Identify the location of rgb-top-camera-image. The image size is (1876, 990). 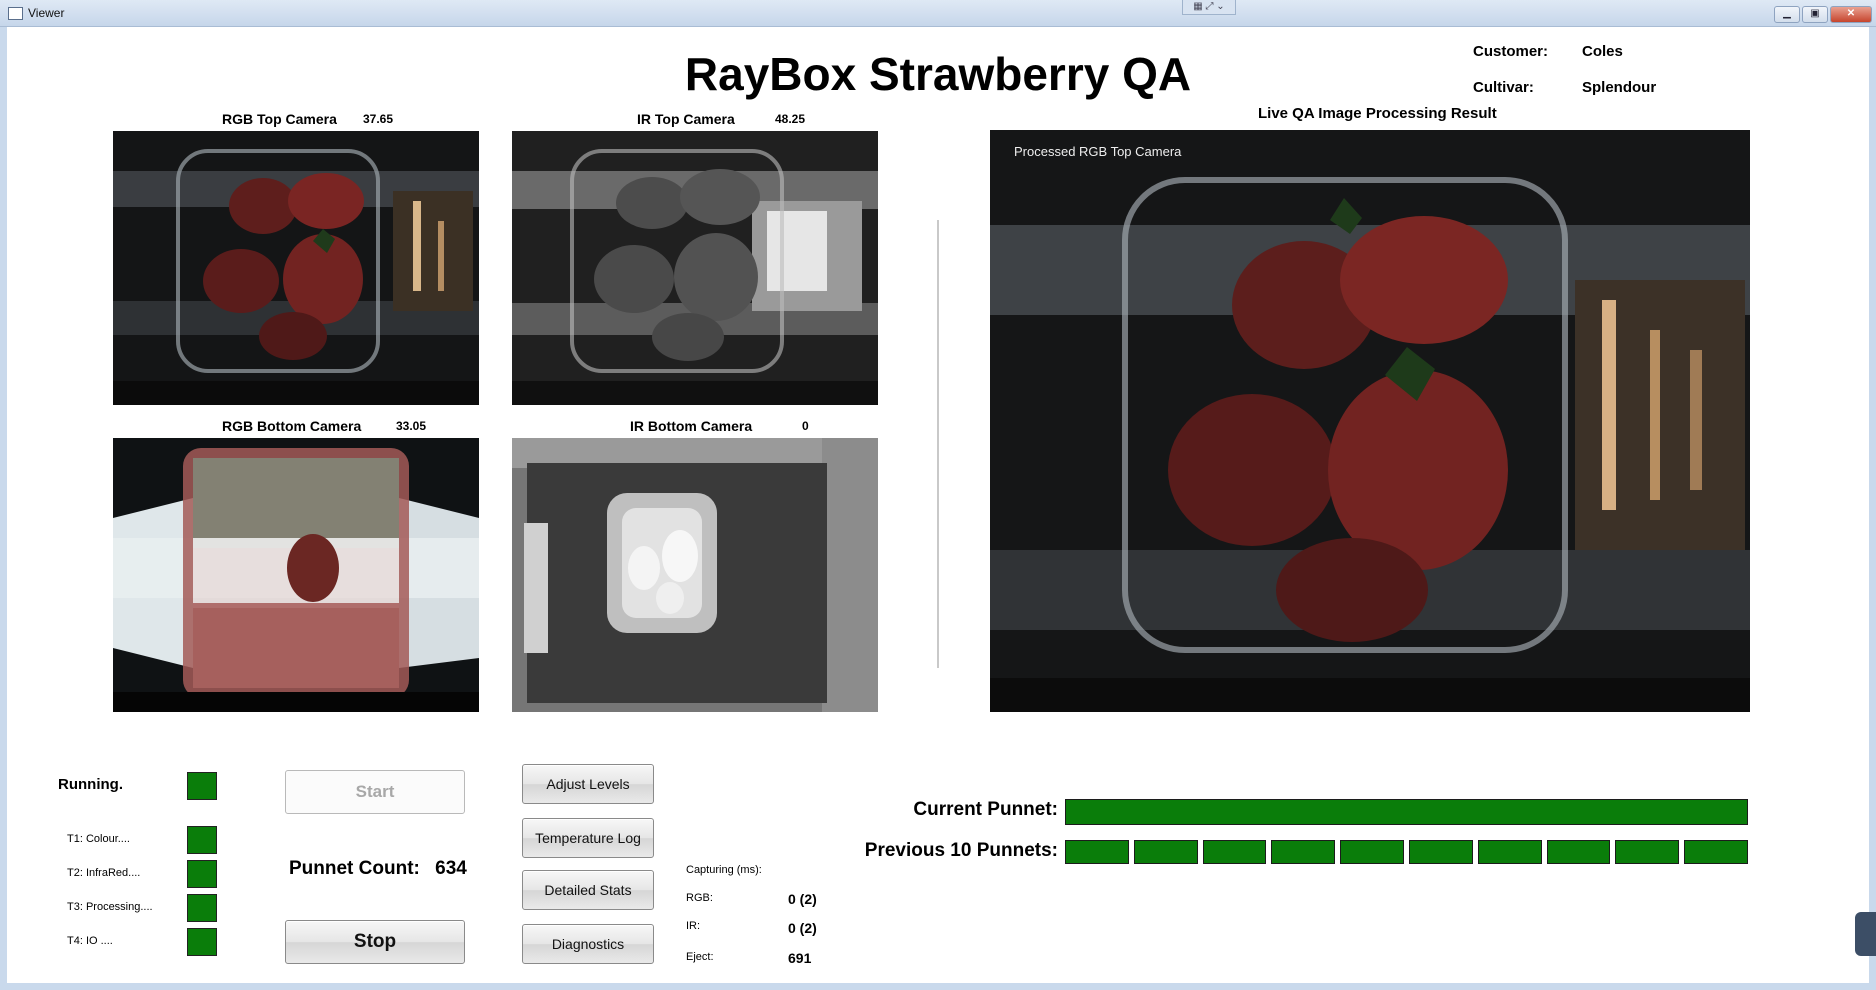
(296, 268).